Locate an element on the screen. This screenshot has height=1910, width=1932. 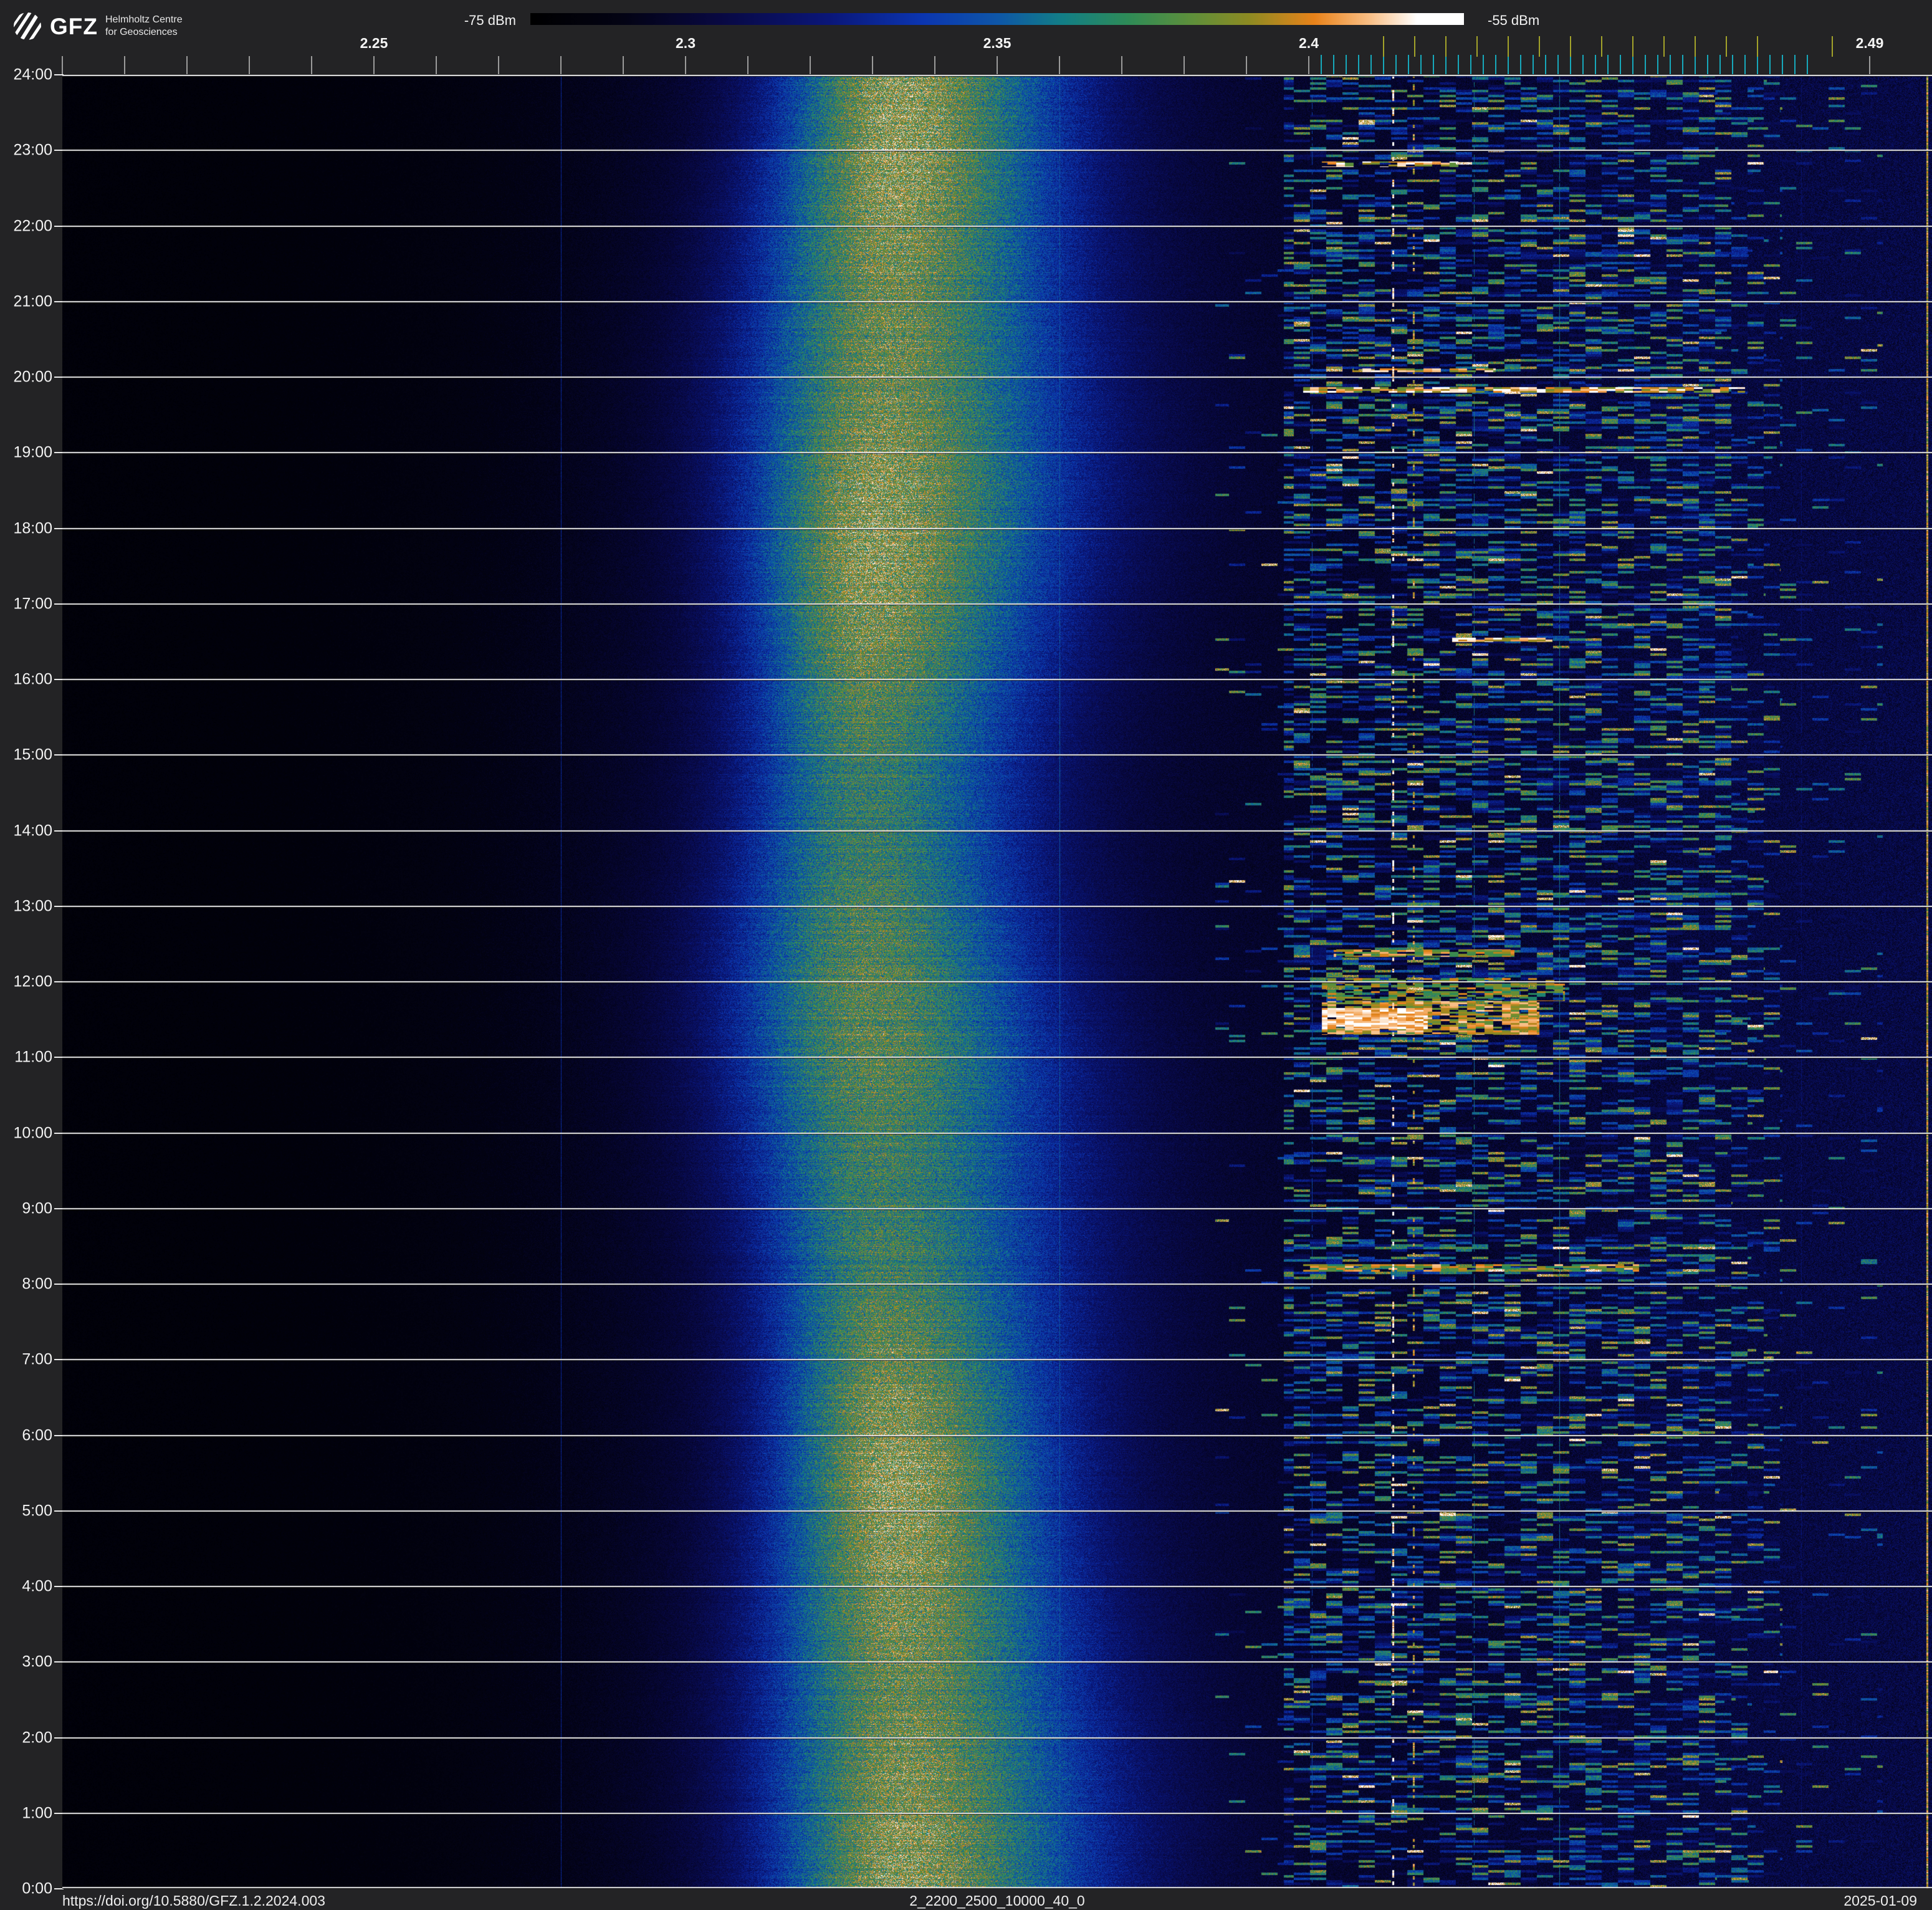
freq-label-2.3: 2.3 is located at coordinates (686, 43).